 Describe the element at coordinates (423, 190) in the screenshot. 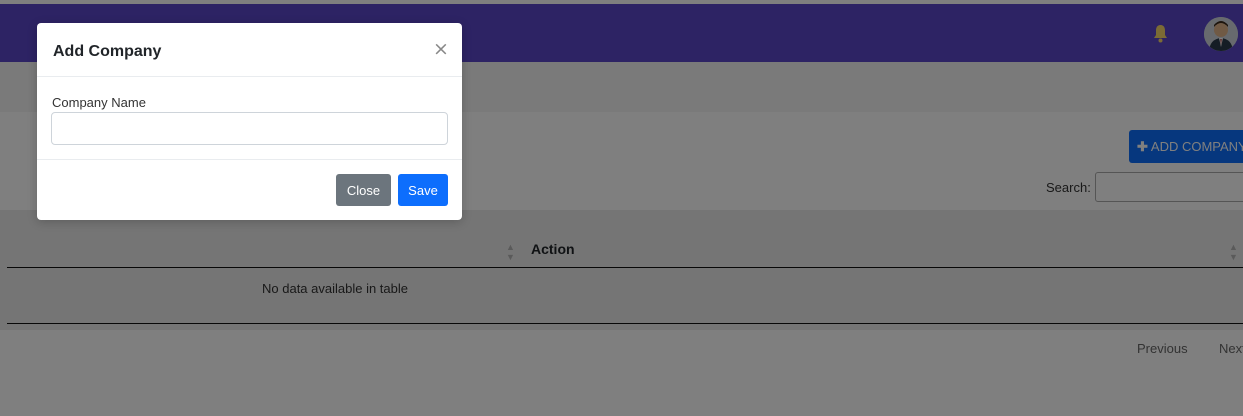

I see `save-button: Save` at that location.